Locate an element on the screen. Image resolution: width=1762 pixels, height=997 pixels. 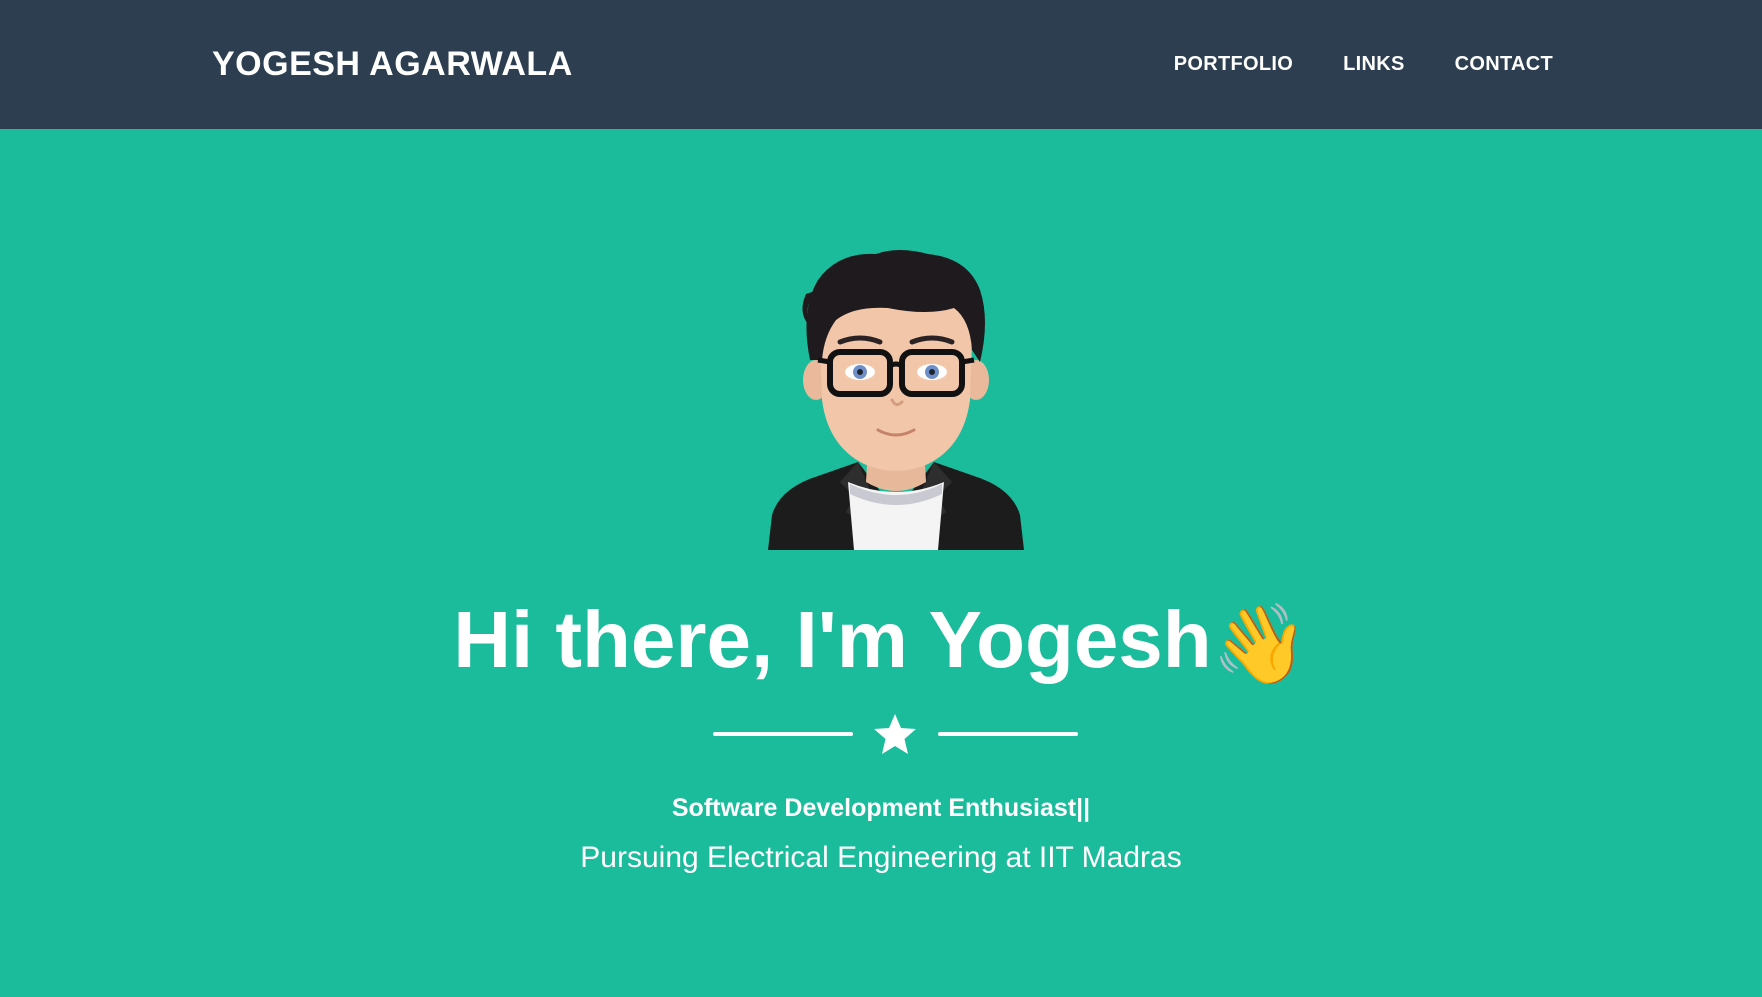
star-icon is located at coordinates (895, 734).